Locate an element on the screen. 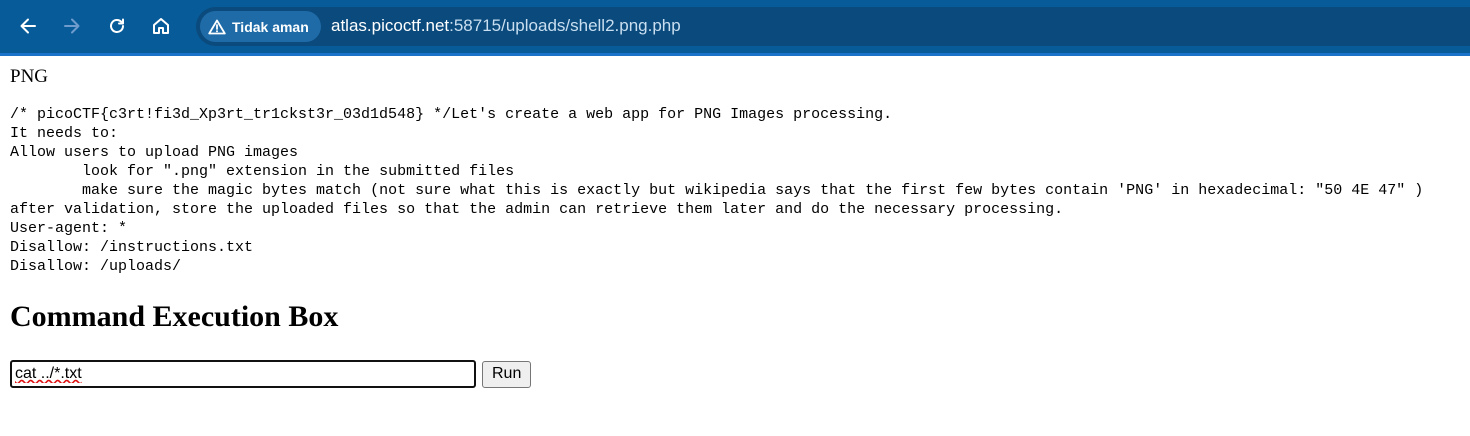 This screenshot has width=1470, height=436. url-host: atlas.picoctf.net is located at coordinates (390, 25).